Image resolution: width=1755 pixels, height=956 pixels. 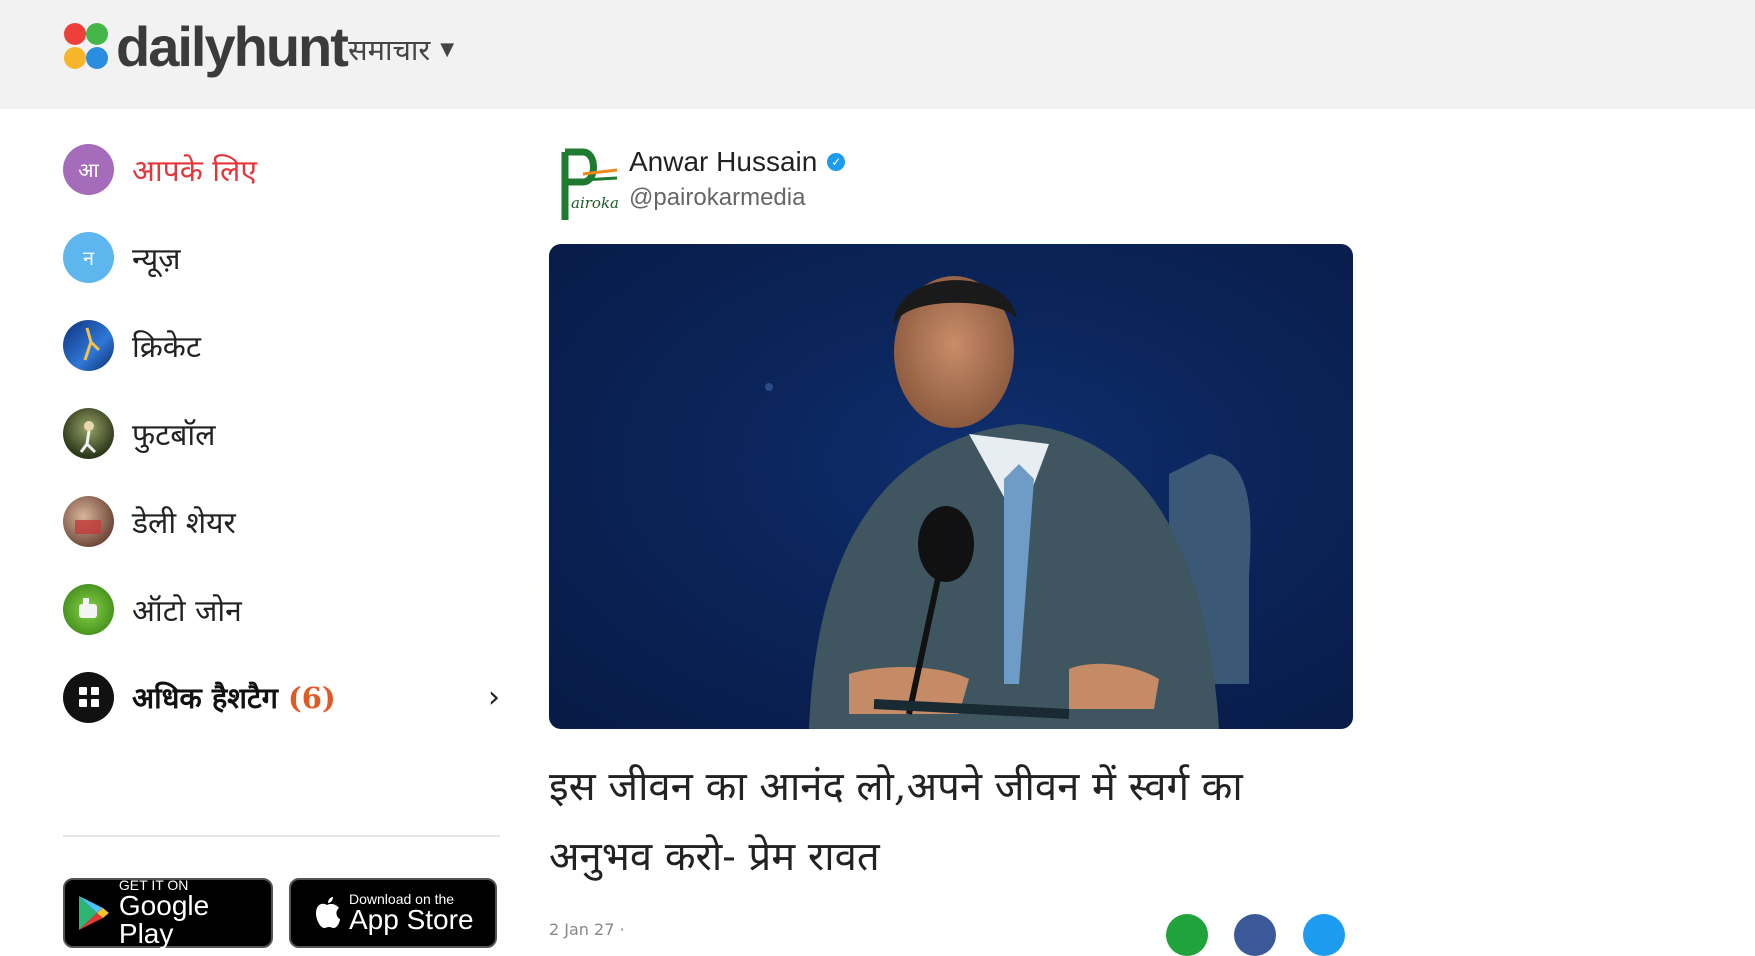 I want to click on grid-icon, so click(x=88, y=697).